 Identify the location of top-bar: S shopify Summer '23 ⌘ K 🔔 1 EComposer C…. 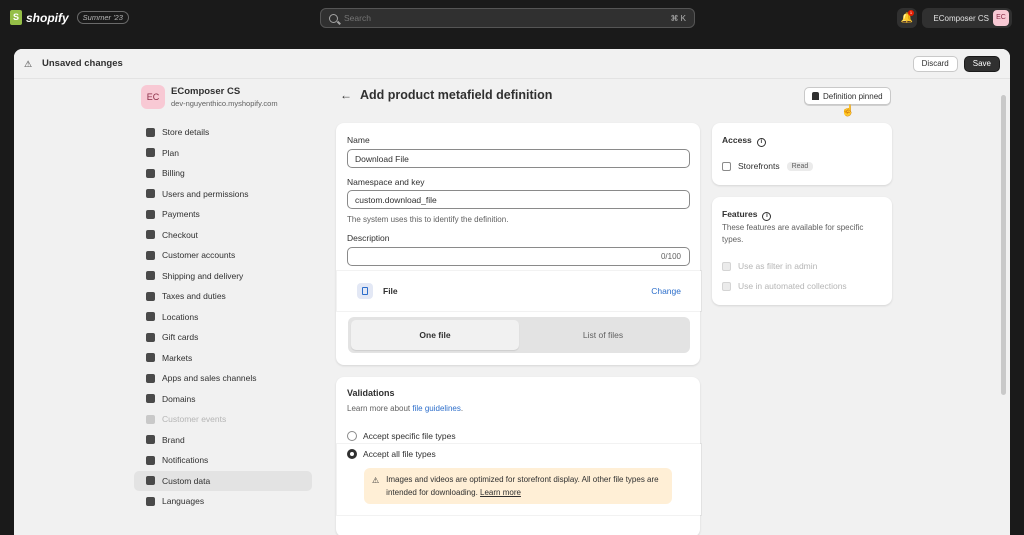
(512, 18).